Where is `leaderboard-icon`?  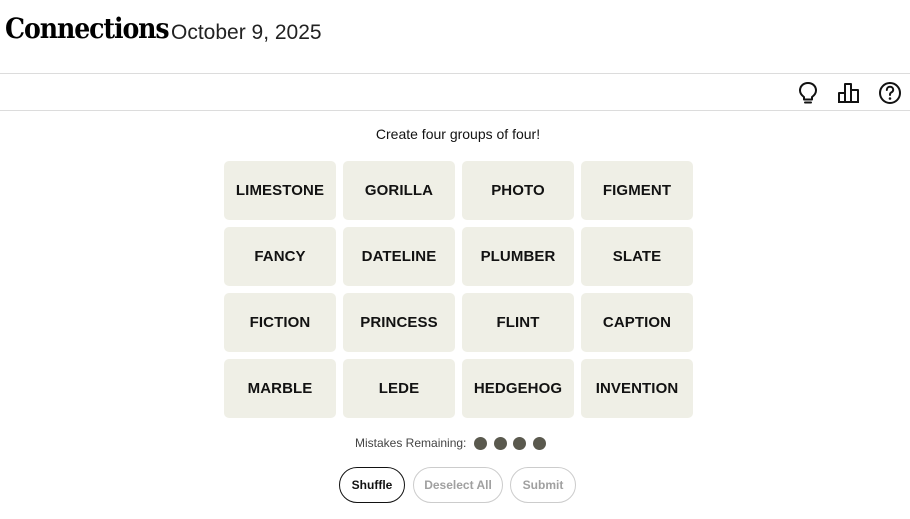 leaderboard-icon is located at coordinates (849, 93).